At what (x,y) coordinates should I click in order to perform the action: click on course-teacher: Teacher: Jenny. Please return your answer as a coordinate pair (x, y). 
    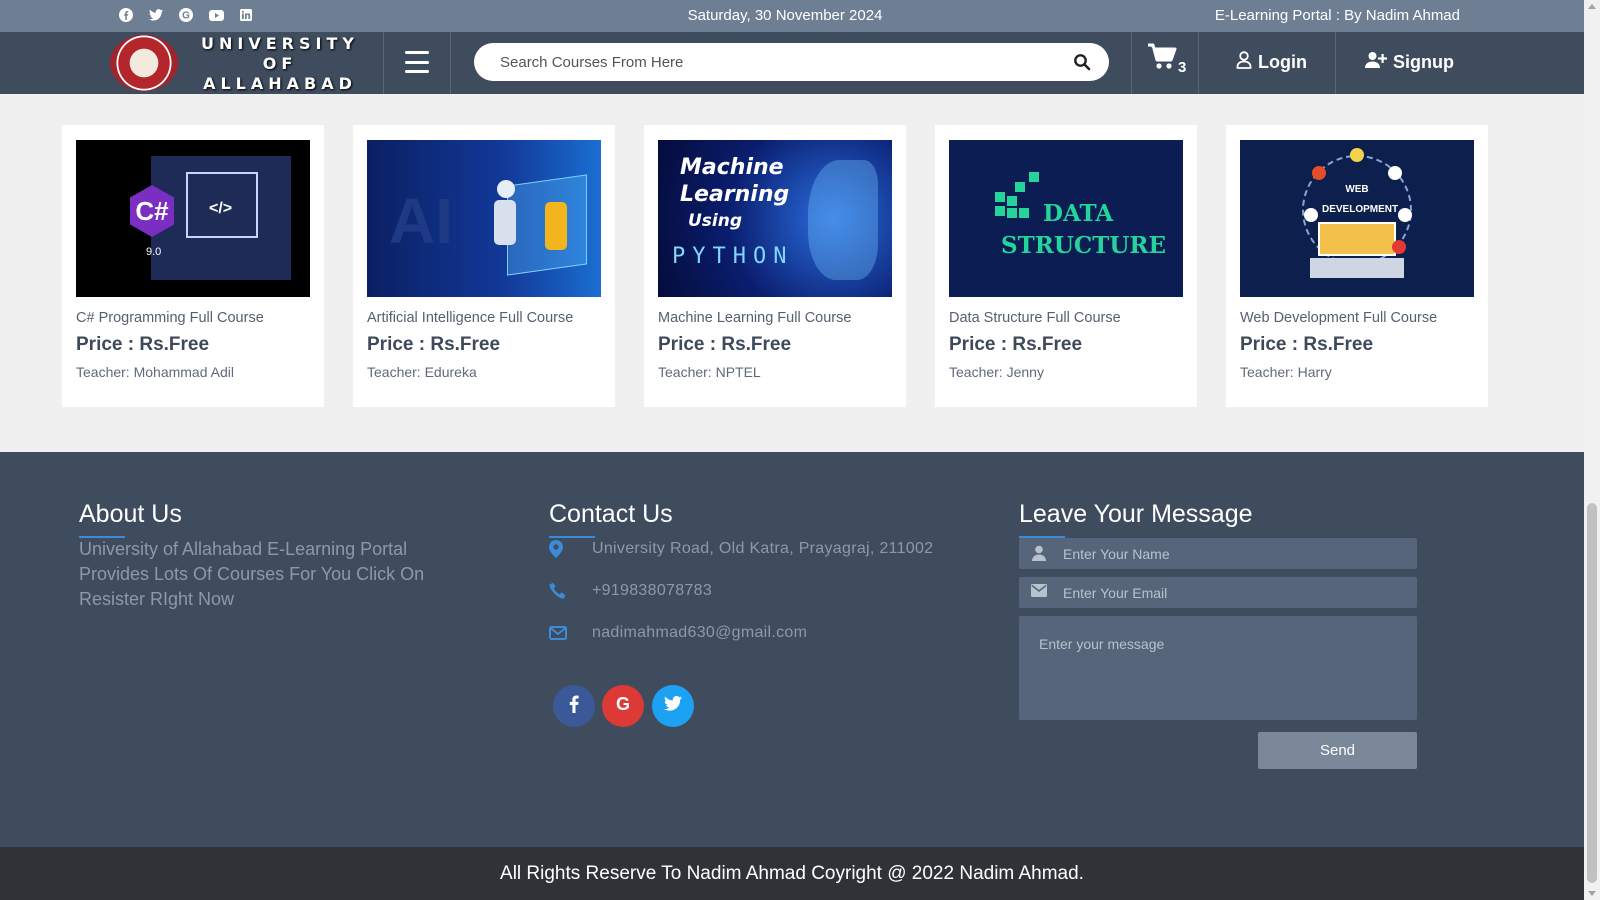
    Looking at the image, I should click on (996, 372).